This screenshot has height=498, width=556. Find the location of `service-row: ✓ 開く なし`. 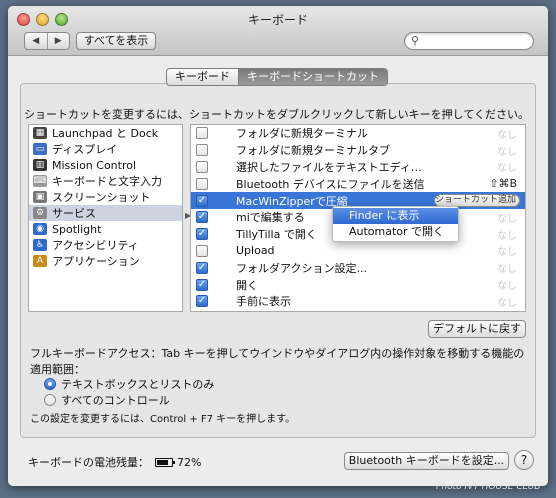

service-row: ✓ 開く なし is located at coordinates (358, 284).